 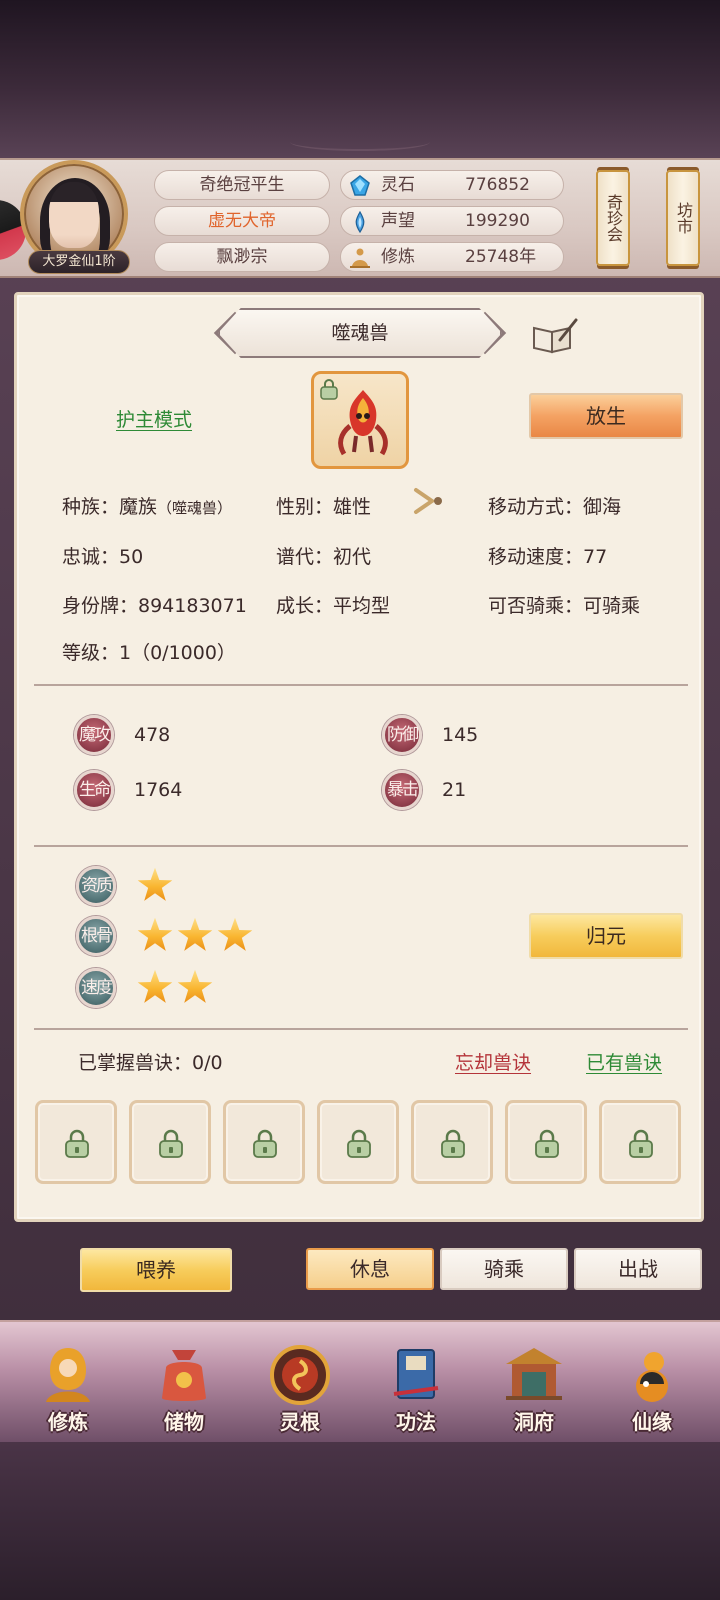 What do you see at coordinates (638, 1269) in the screenshot?
I see `battle-button: 出战` at bounding box center [638, 1269].